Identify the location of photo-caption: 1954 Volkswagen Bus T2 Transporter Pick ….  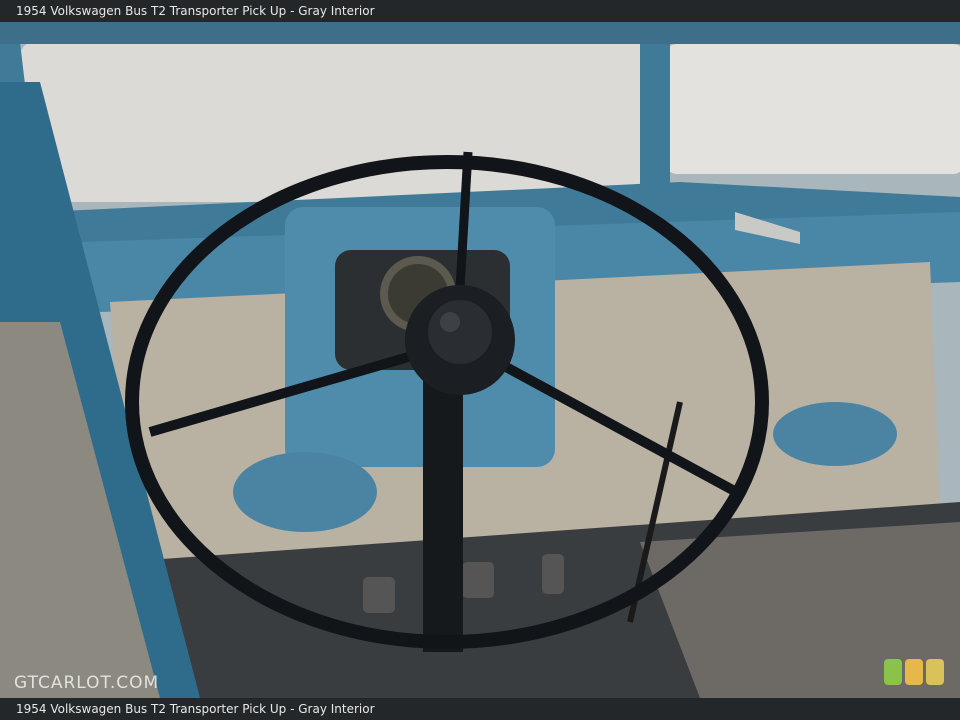
(480, 709).